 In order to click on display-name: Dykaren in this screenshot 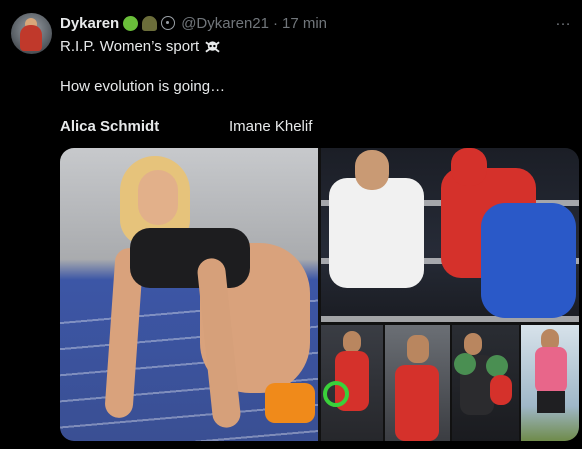, I will do `click(89, 23)`.